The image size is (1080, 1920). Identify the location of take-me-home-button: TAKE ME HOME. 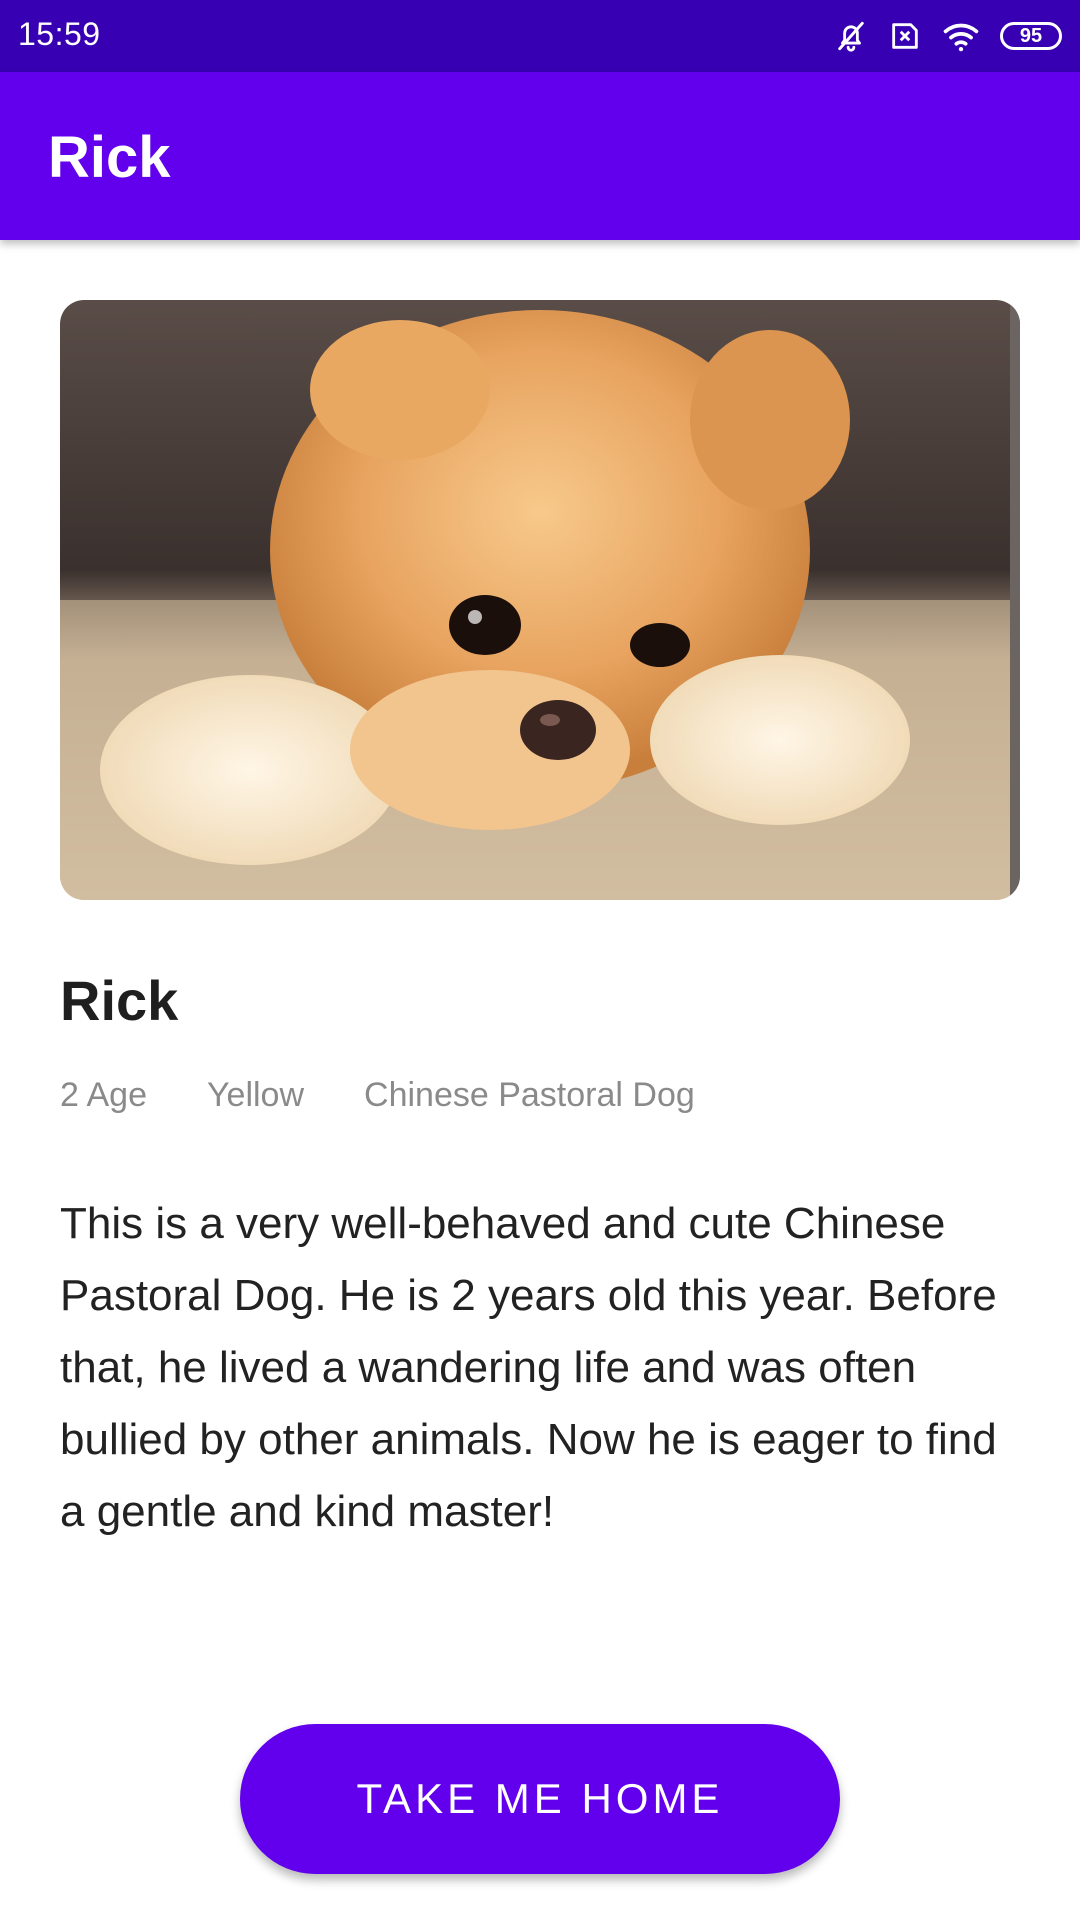
(540, 1799).